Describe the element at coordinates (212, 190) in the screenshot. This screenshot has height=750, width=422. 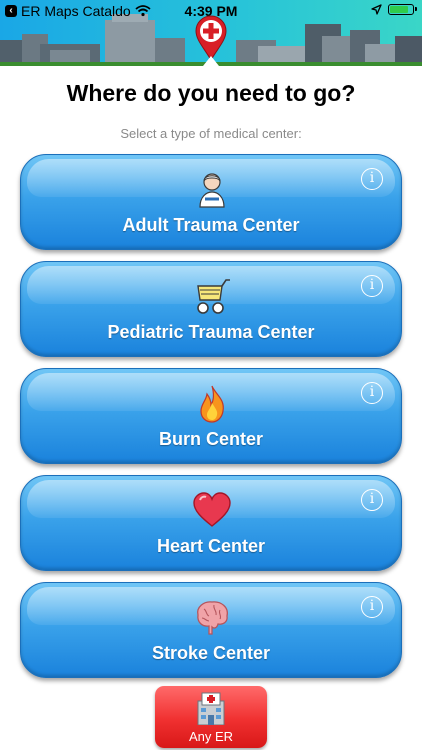
I see `adult-patient-icon` at that location.